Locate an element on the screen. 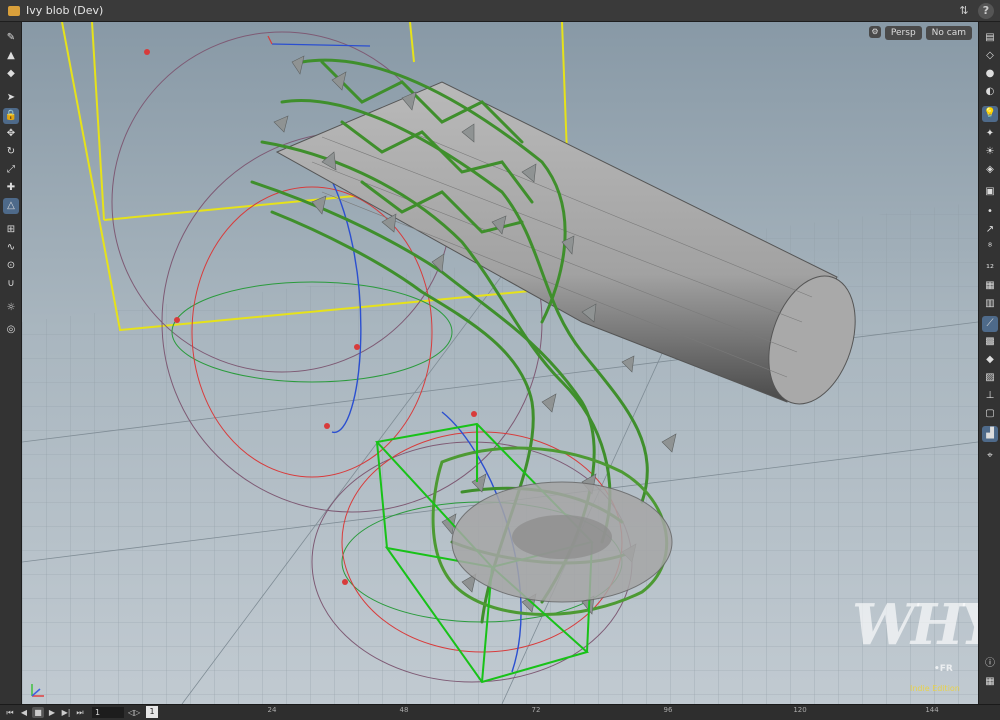 This screenshot has width=1000, height=720. snap-grid-icon: ⊞ is located at coordinates (11, 230).